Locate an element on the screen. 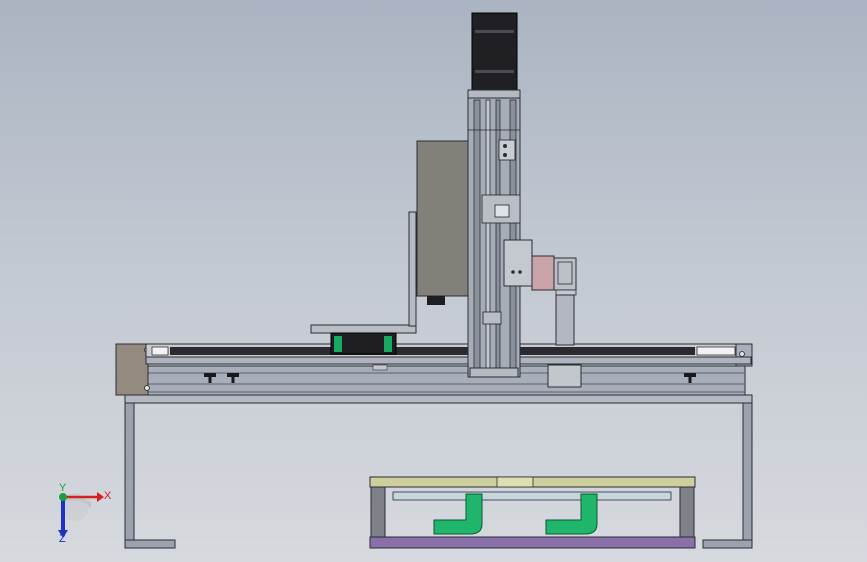 This screenshot has width=867, height=562. x-carriage is located at coordinates (363, 283).